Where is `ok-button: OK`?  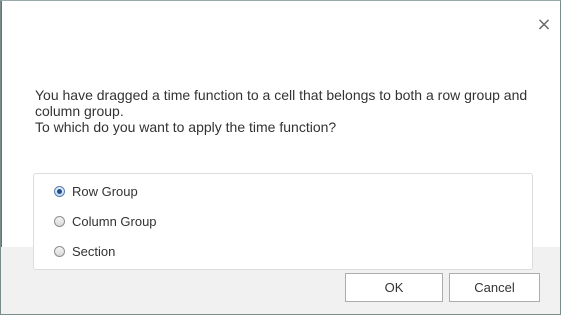 ok-button: OK is located at coordinates (394, 287).